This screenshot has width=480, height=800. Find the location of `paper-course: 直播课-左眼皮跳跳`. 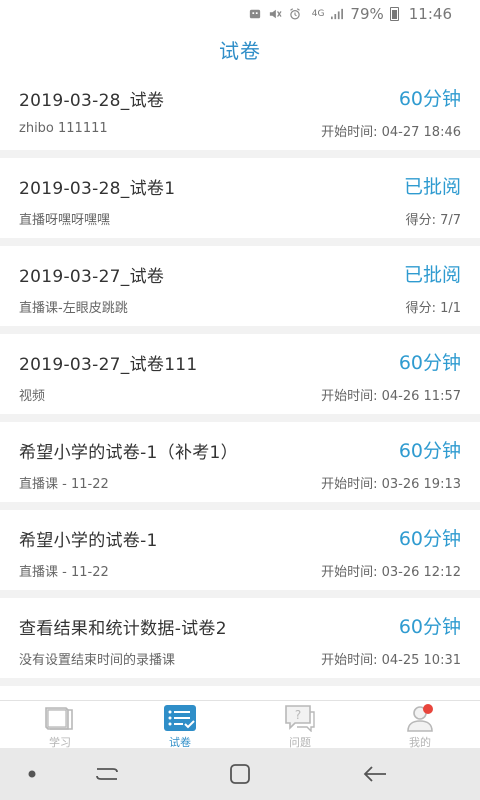

paper-course: 直播课-左眼皮跳跳 is located at coordinates (73, 308).